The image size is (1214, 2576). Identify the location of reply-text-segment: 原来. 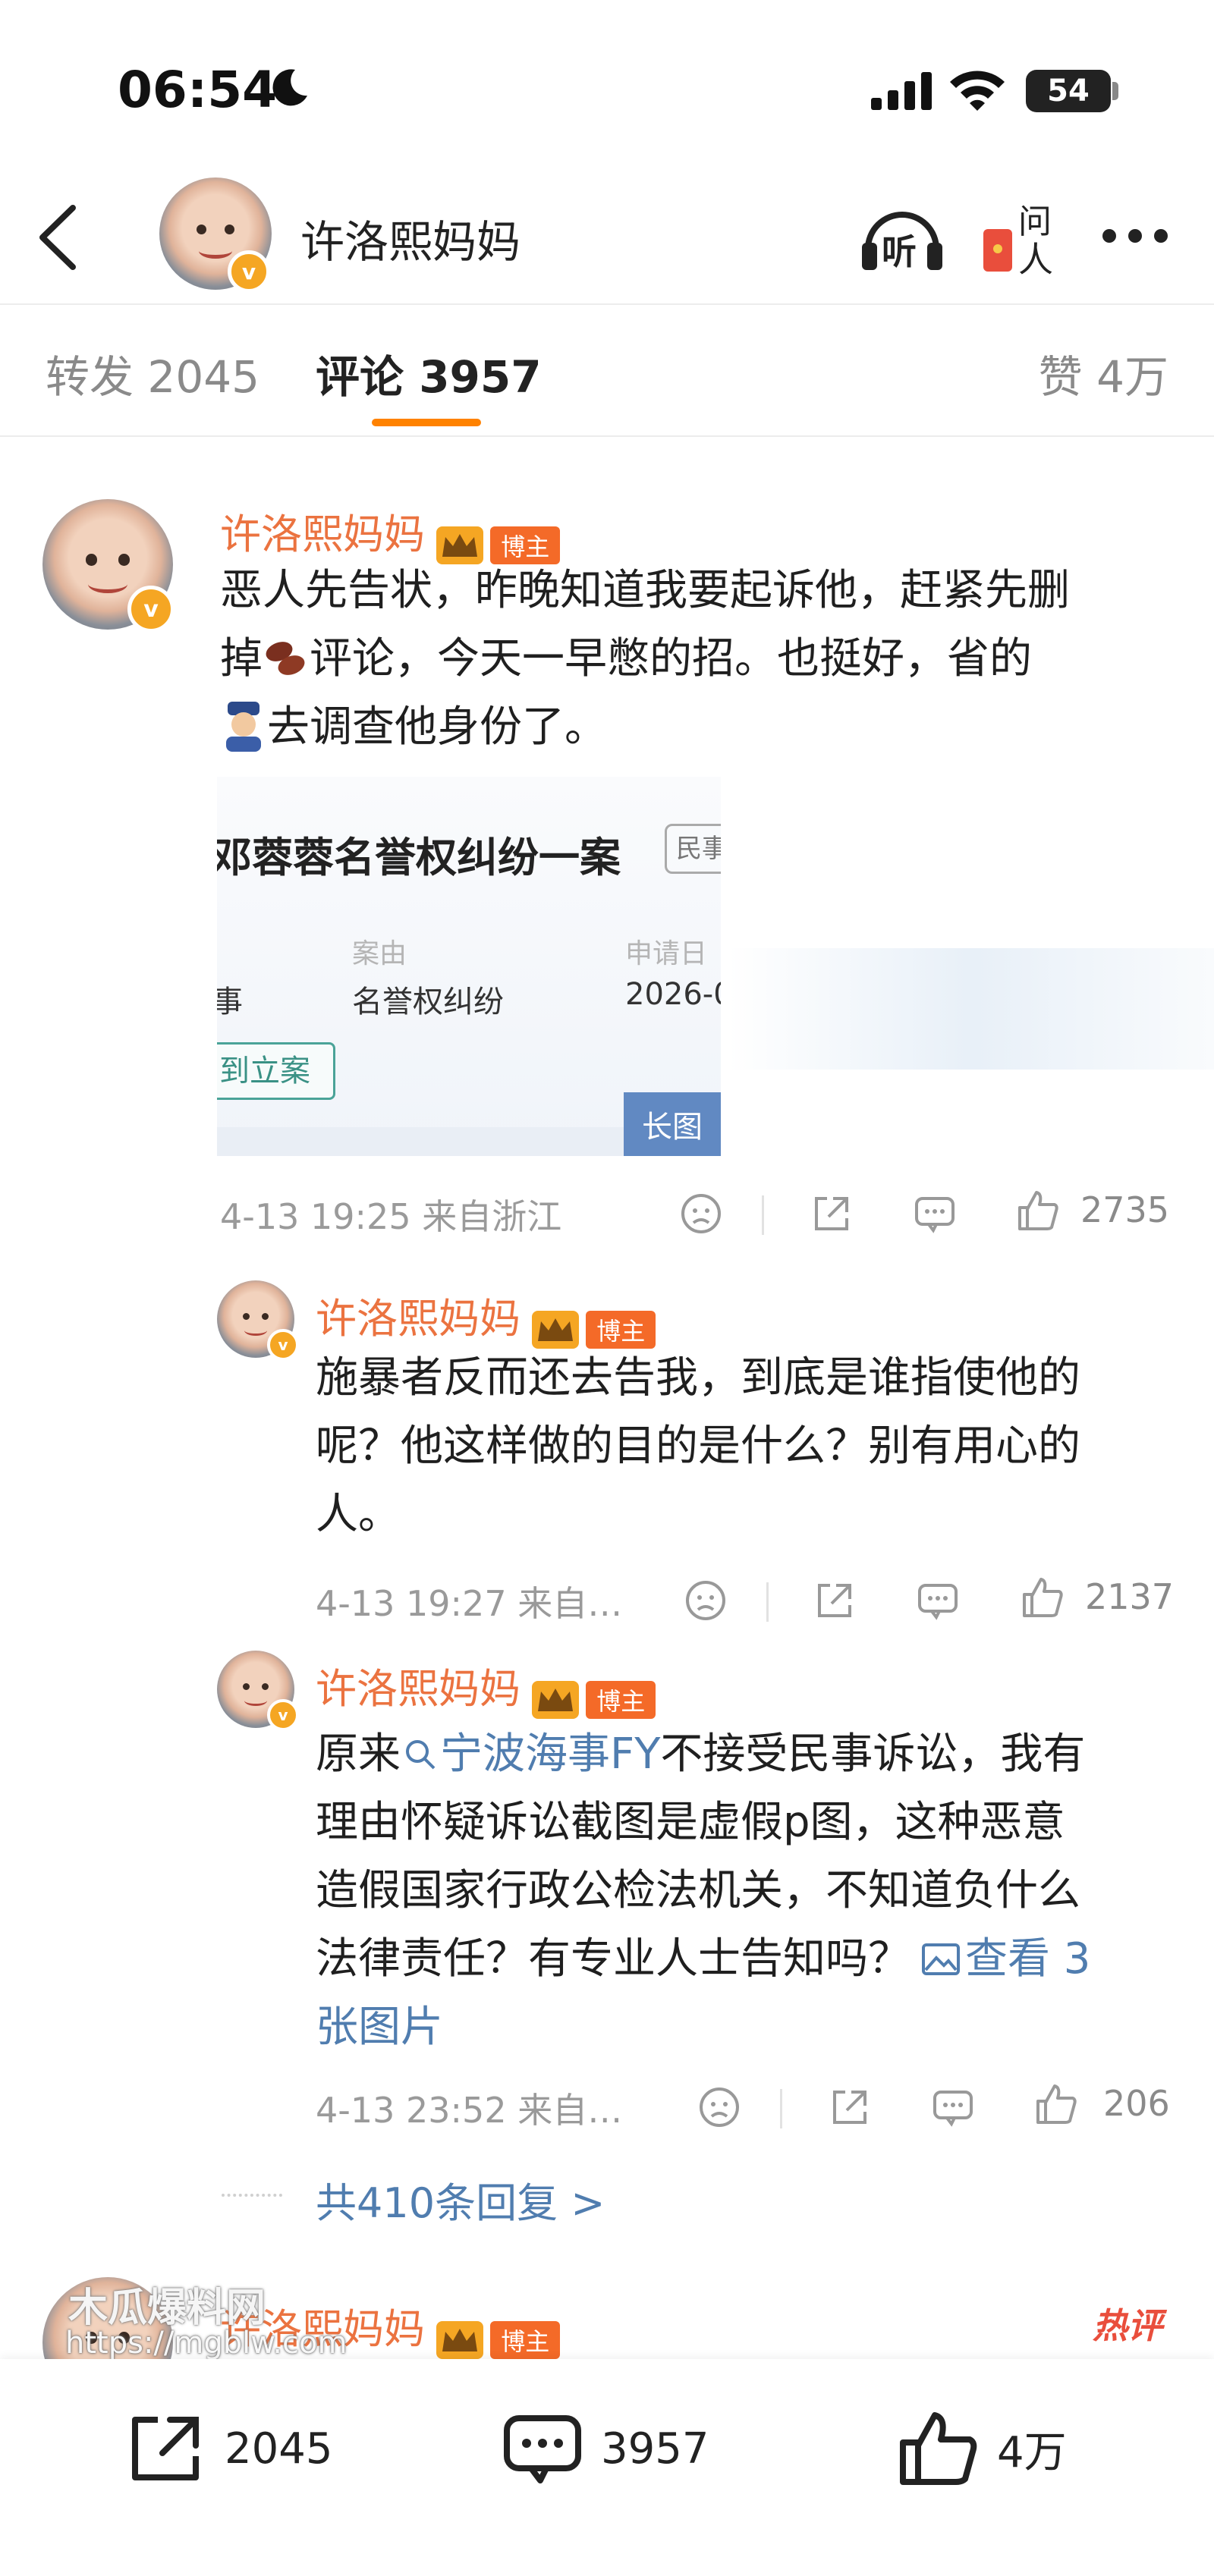
(358, 1754).